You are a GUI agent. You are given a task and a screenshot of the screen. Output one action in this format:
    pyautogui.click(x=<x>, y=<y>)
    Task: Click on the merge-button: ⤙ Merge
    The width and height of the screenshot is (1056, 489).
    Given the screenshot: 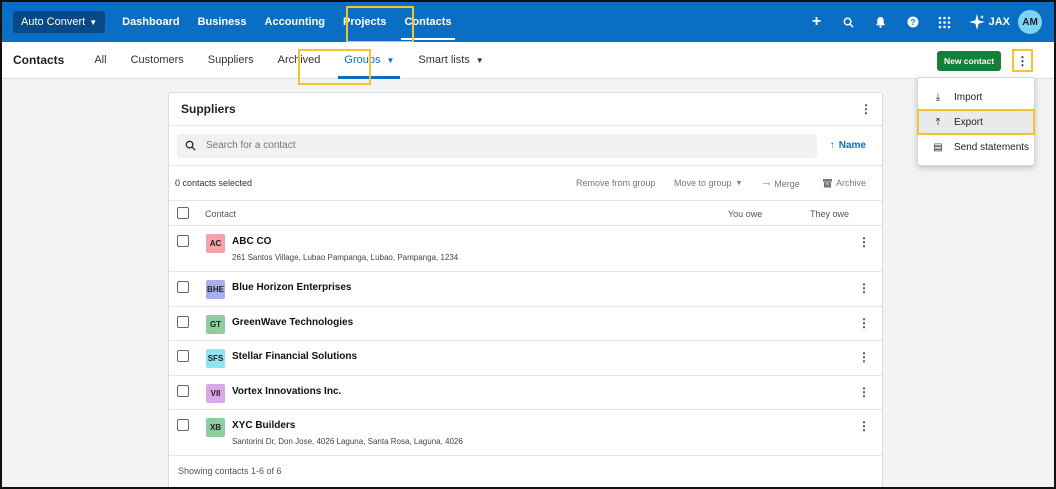 What is the action you would take?
    pyautogui.click(x=781, y=183)
    